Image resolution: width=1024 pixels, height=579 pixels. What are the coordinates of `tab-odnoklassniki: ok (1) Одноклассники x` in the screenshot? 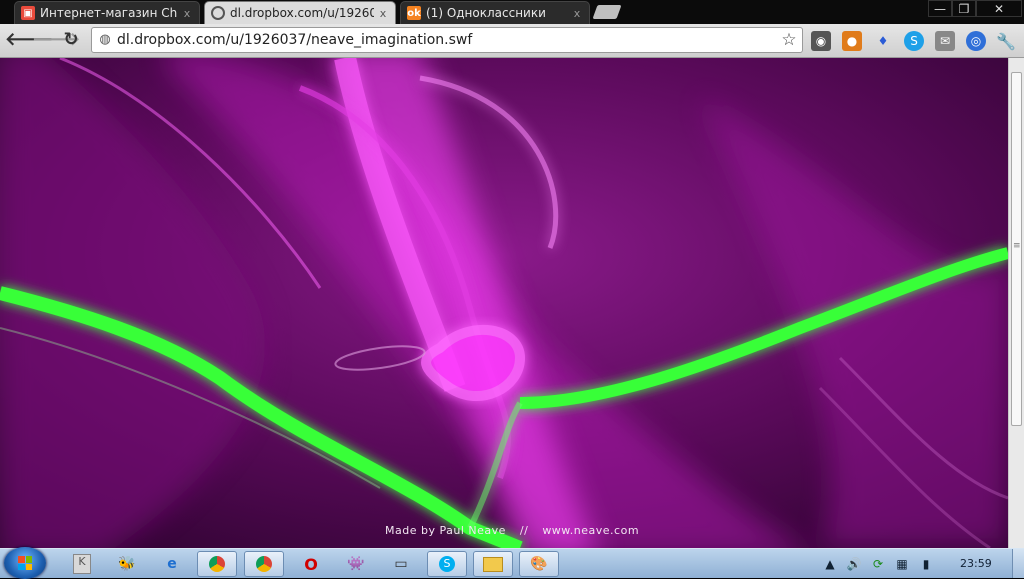 It's located at (495, 12).